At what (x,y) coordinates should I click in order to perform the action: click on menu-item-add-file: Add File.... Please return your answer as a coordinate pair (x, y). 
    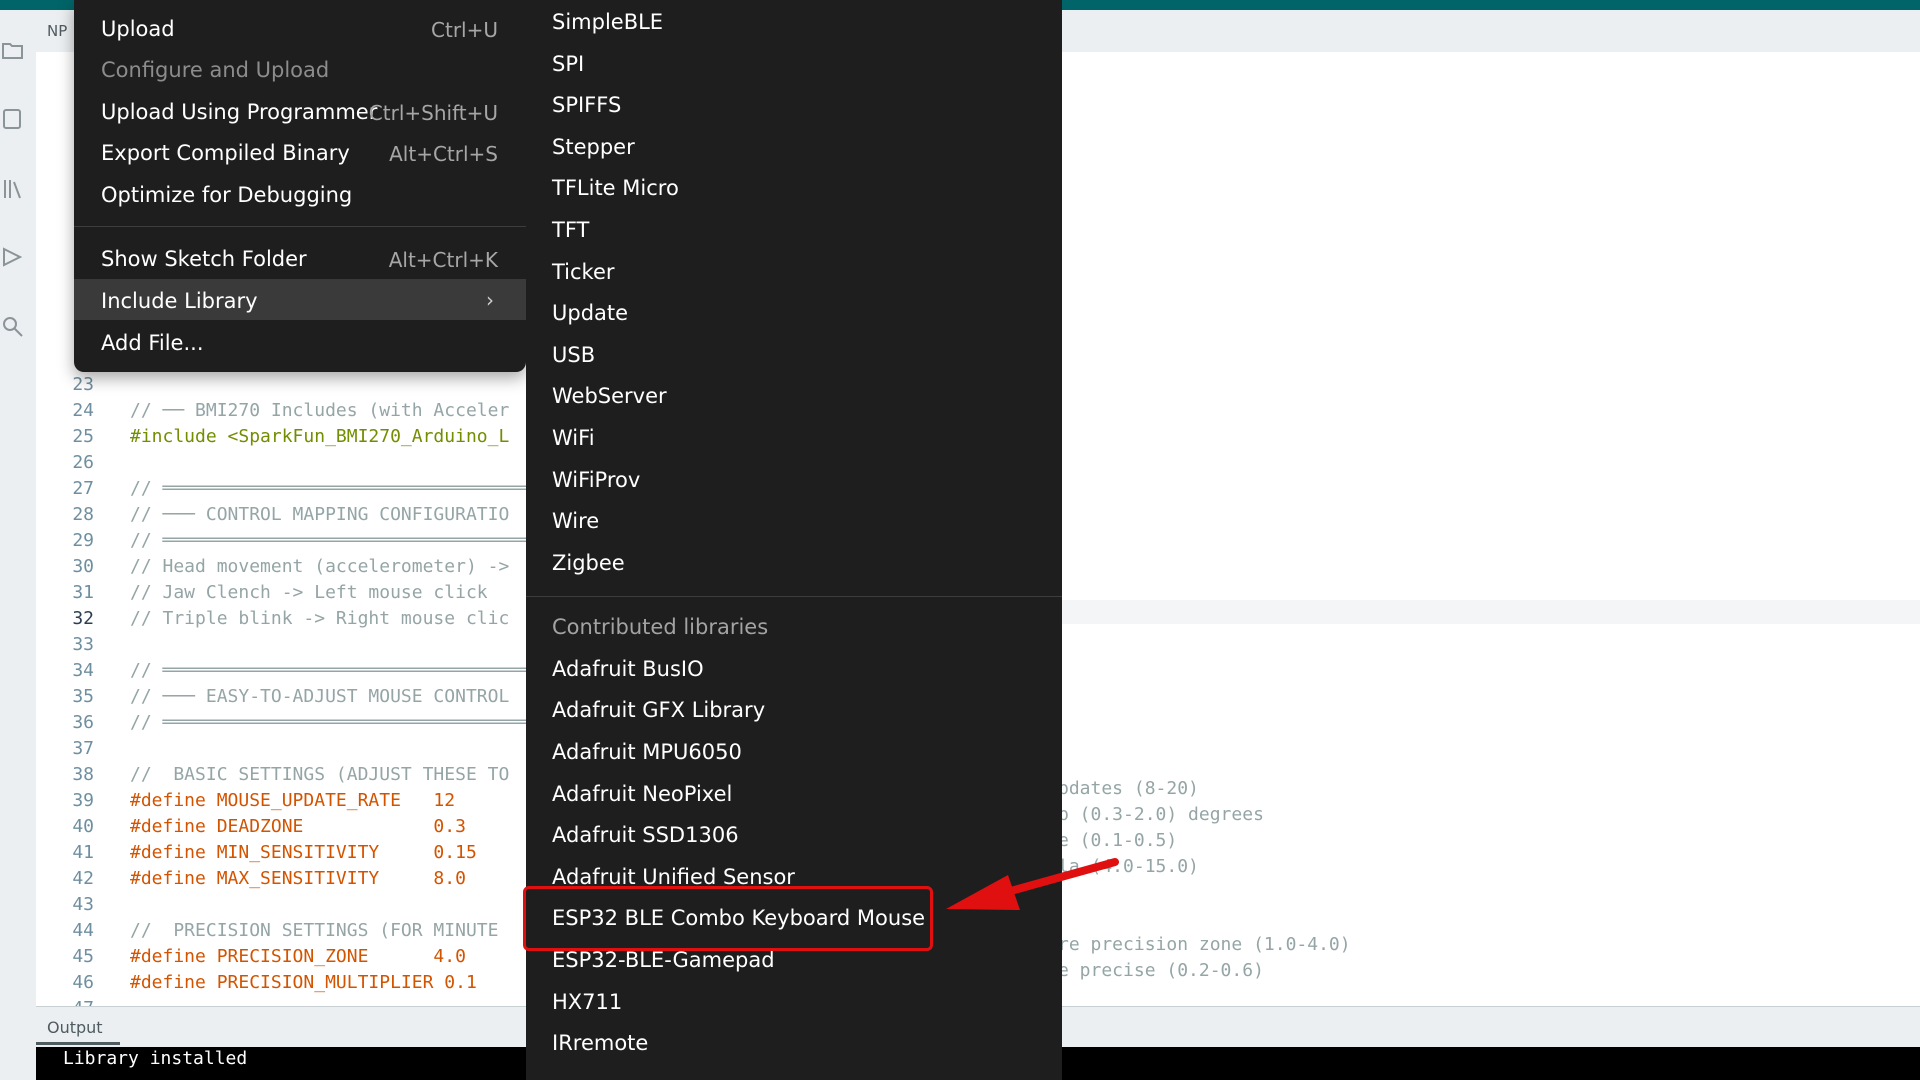
    Looking at the image, I should click on (300, 341).